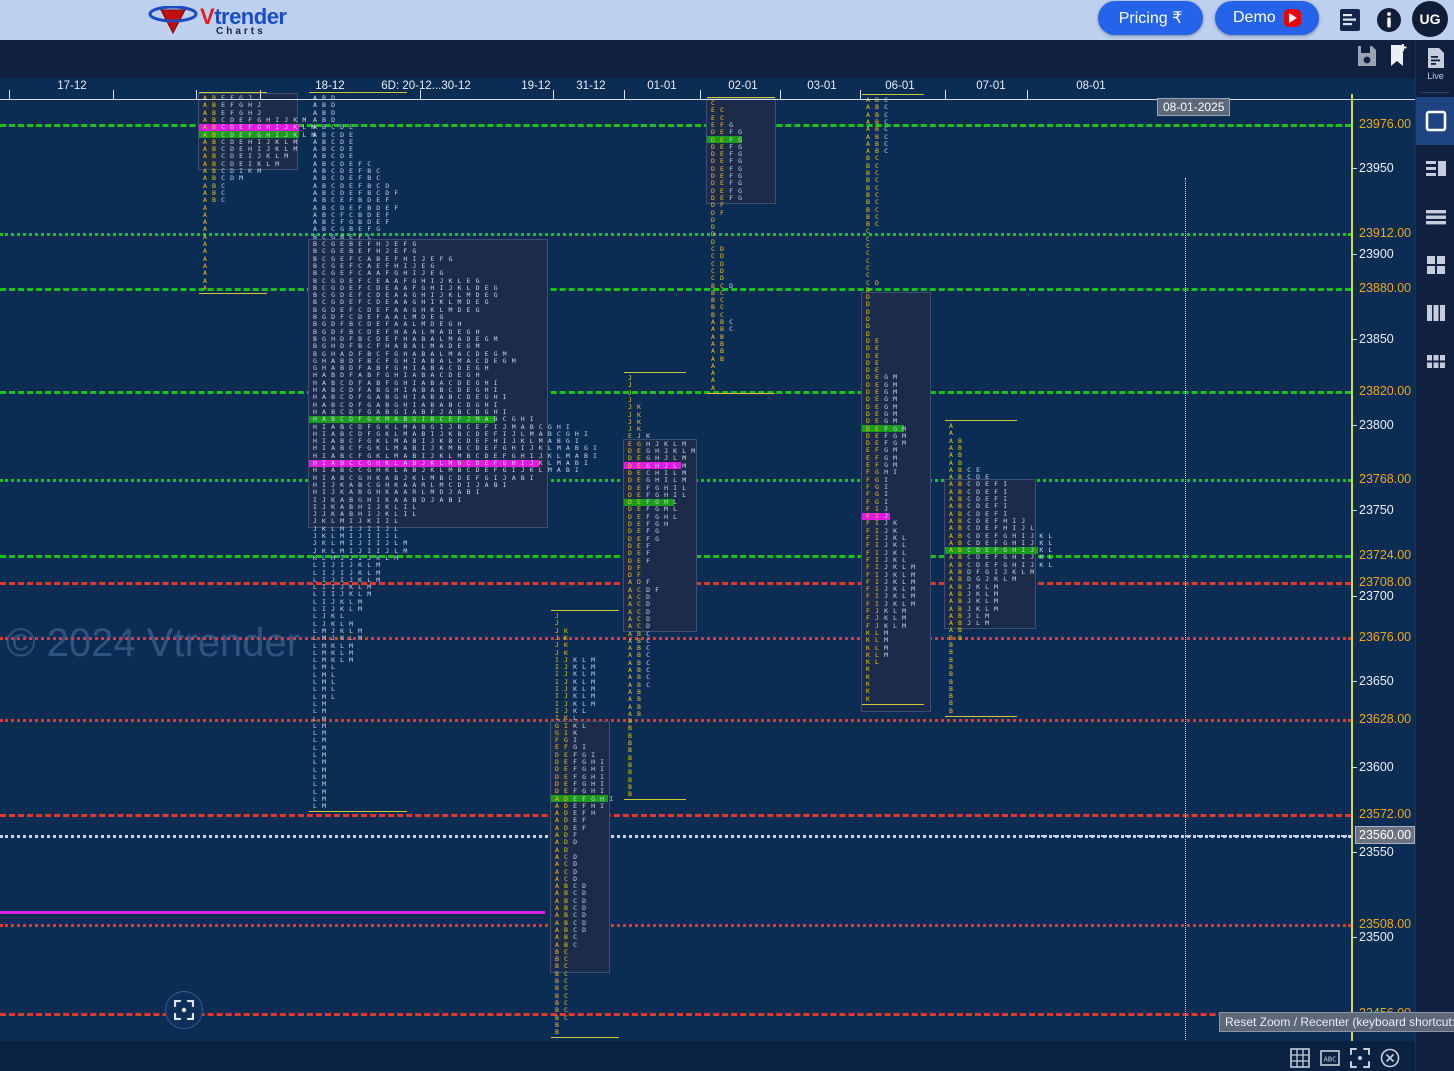 The image size is (1454, 1071). What do you see at coordinates (207, 16) in the screenshot?
I see `logo-letter-v: V` at bounding box center [207, 16].